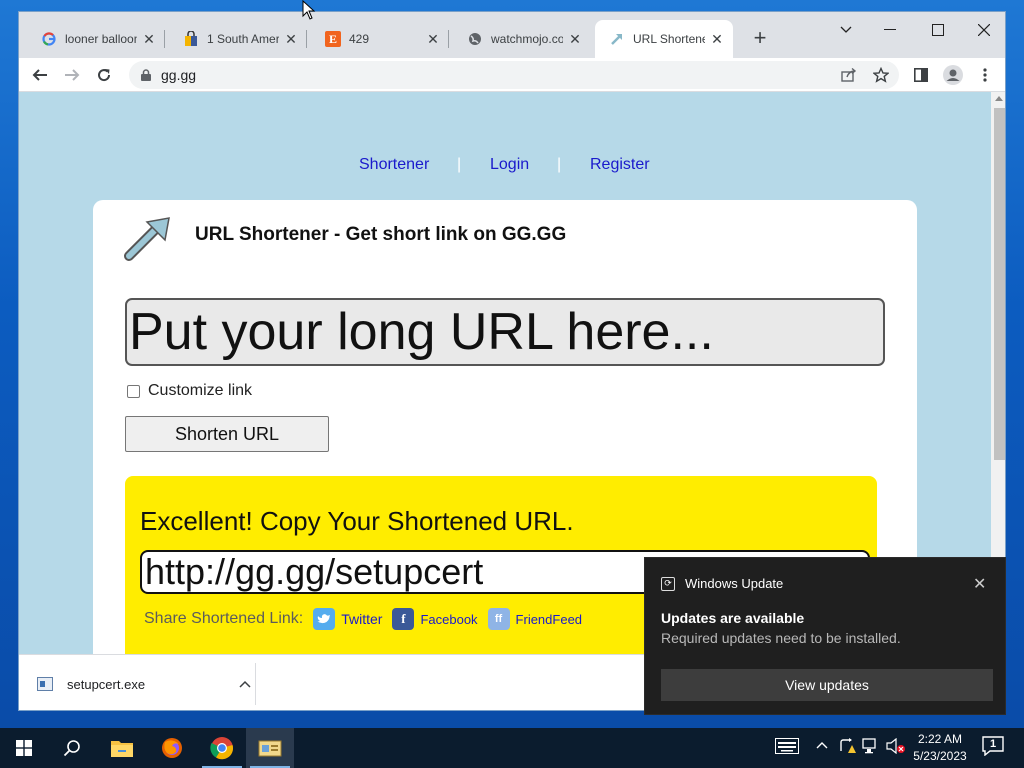 This screenshot has width=1024, height=768. Describe the element at coordinates (172, 748) in the screenshot. I see `firefox-icon` at that location.